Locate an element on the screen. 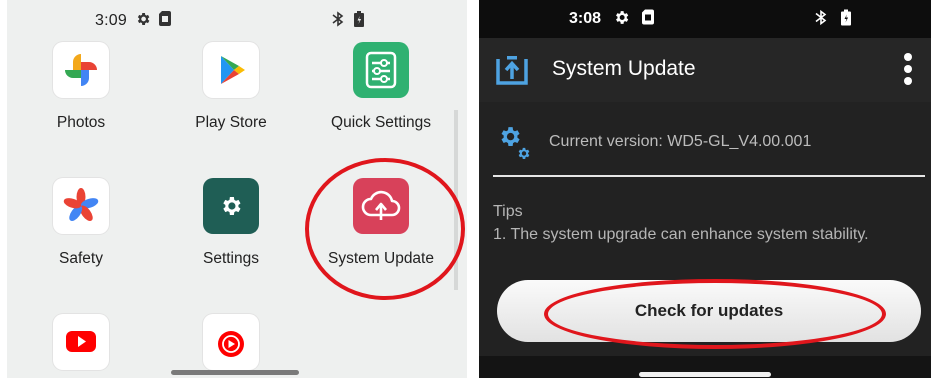 This screenshot has height=378, width=931. youtube-icon is located at coordinates (81, 342).